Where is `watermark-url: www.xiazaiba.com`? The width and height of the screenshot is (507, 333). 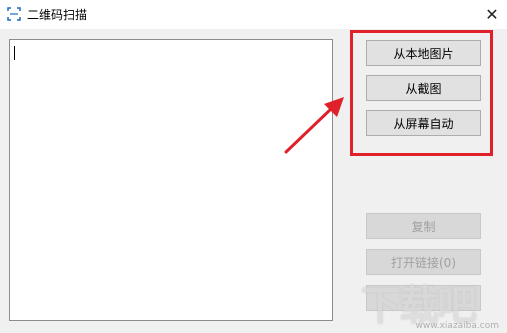
watermark-url: www.xiazaiba.com is located at coordinates (457, 326).